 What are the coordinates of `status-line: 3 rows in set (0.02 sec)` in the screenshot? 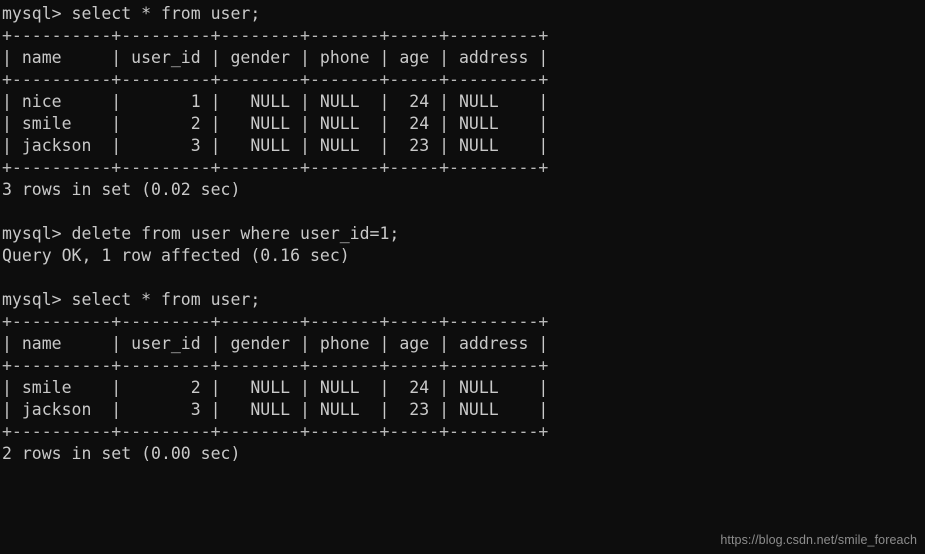 It's located at (121, 189).